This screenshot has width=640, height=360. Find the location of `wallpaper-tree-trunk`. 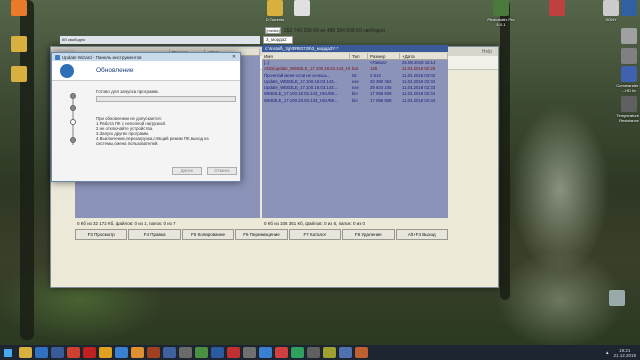

wallpaper-tree-trunk is located at coordinates (505, 150).